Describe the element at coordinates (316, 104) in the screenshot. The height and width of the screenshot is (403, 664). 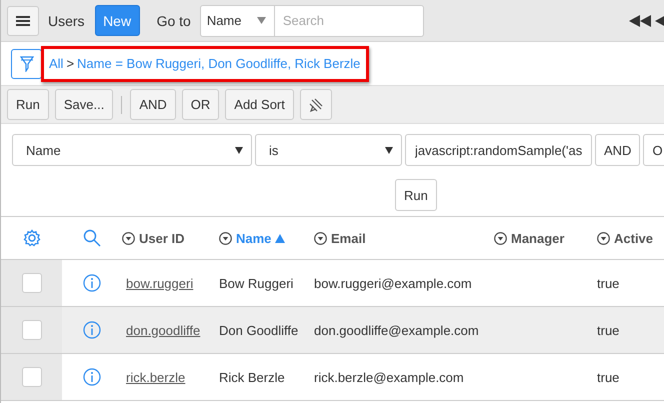
I see `clear-button` at that location.